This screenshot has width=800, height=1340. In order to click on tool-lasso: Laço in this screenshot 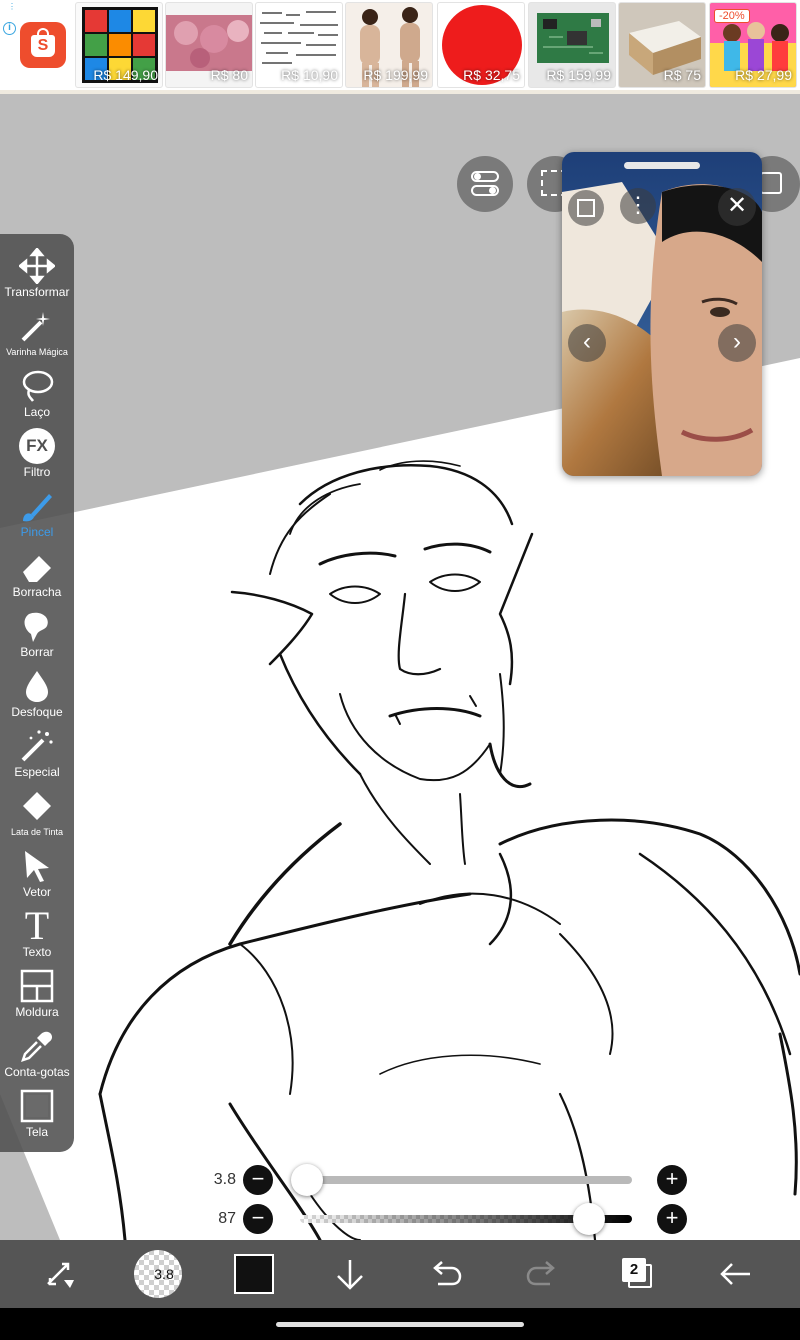, I will do `click(37, 390)`.